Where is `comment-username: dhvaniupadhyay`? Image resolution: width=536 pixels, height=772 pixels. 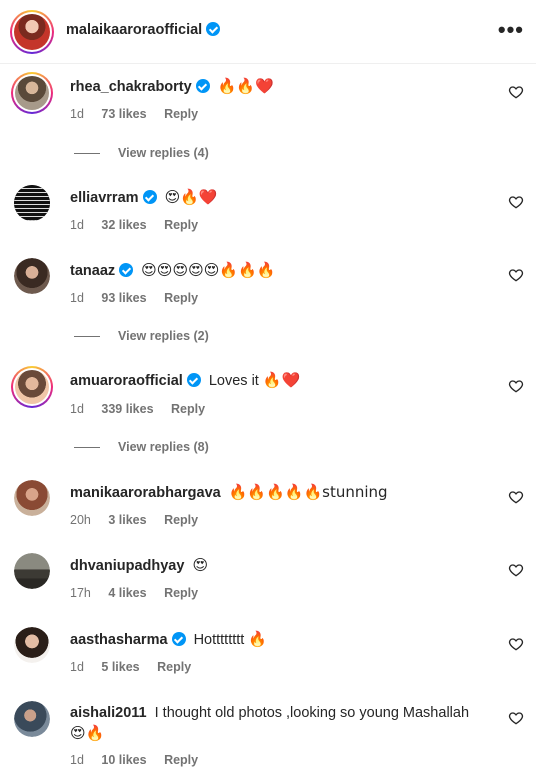
comment-username: dhvaniupadhyay is located at coordinates (127, 566).